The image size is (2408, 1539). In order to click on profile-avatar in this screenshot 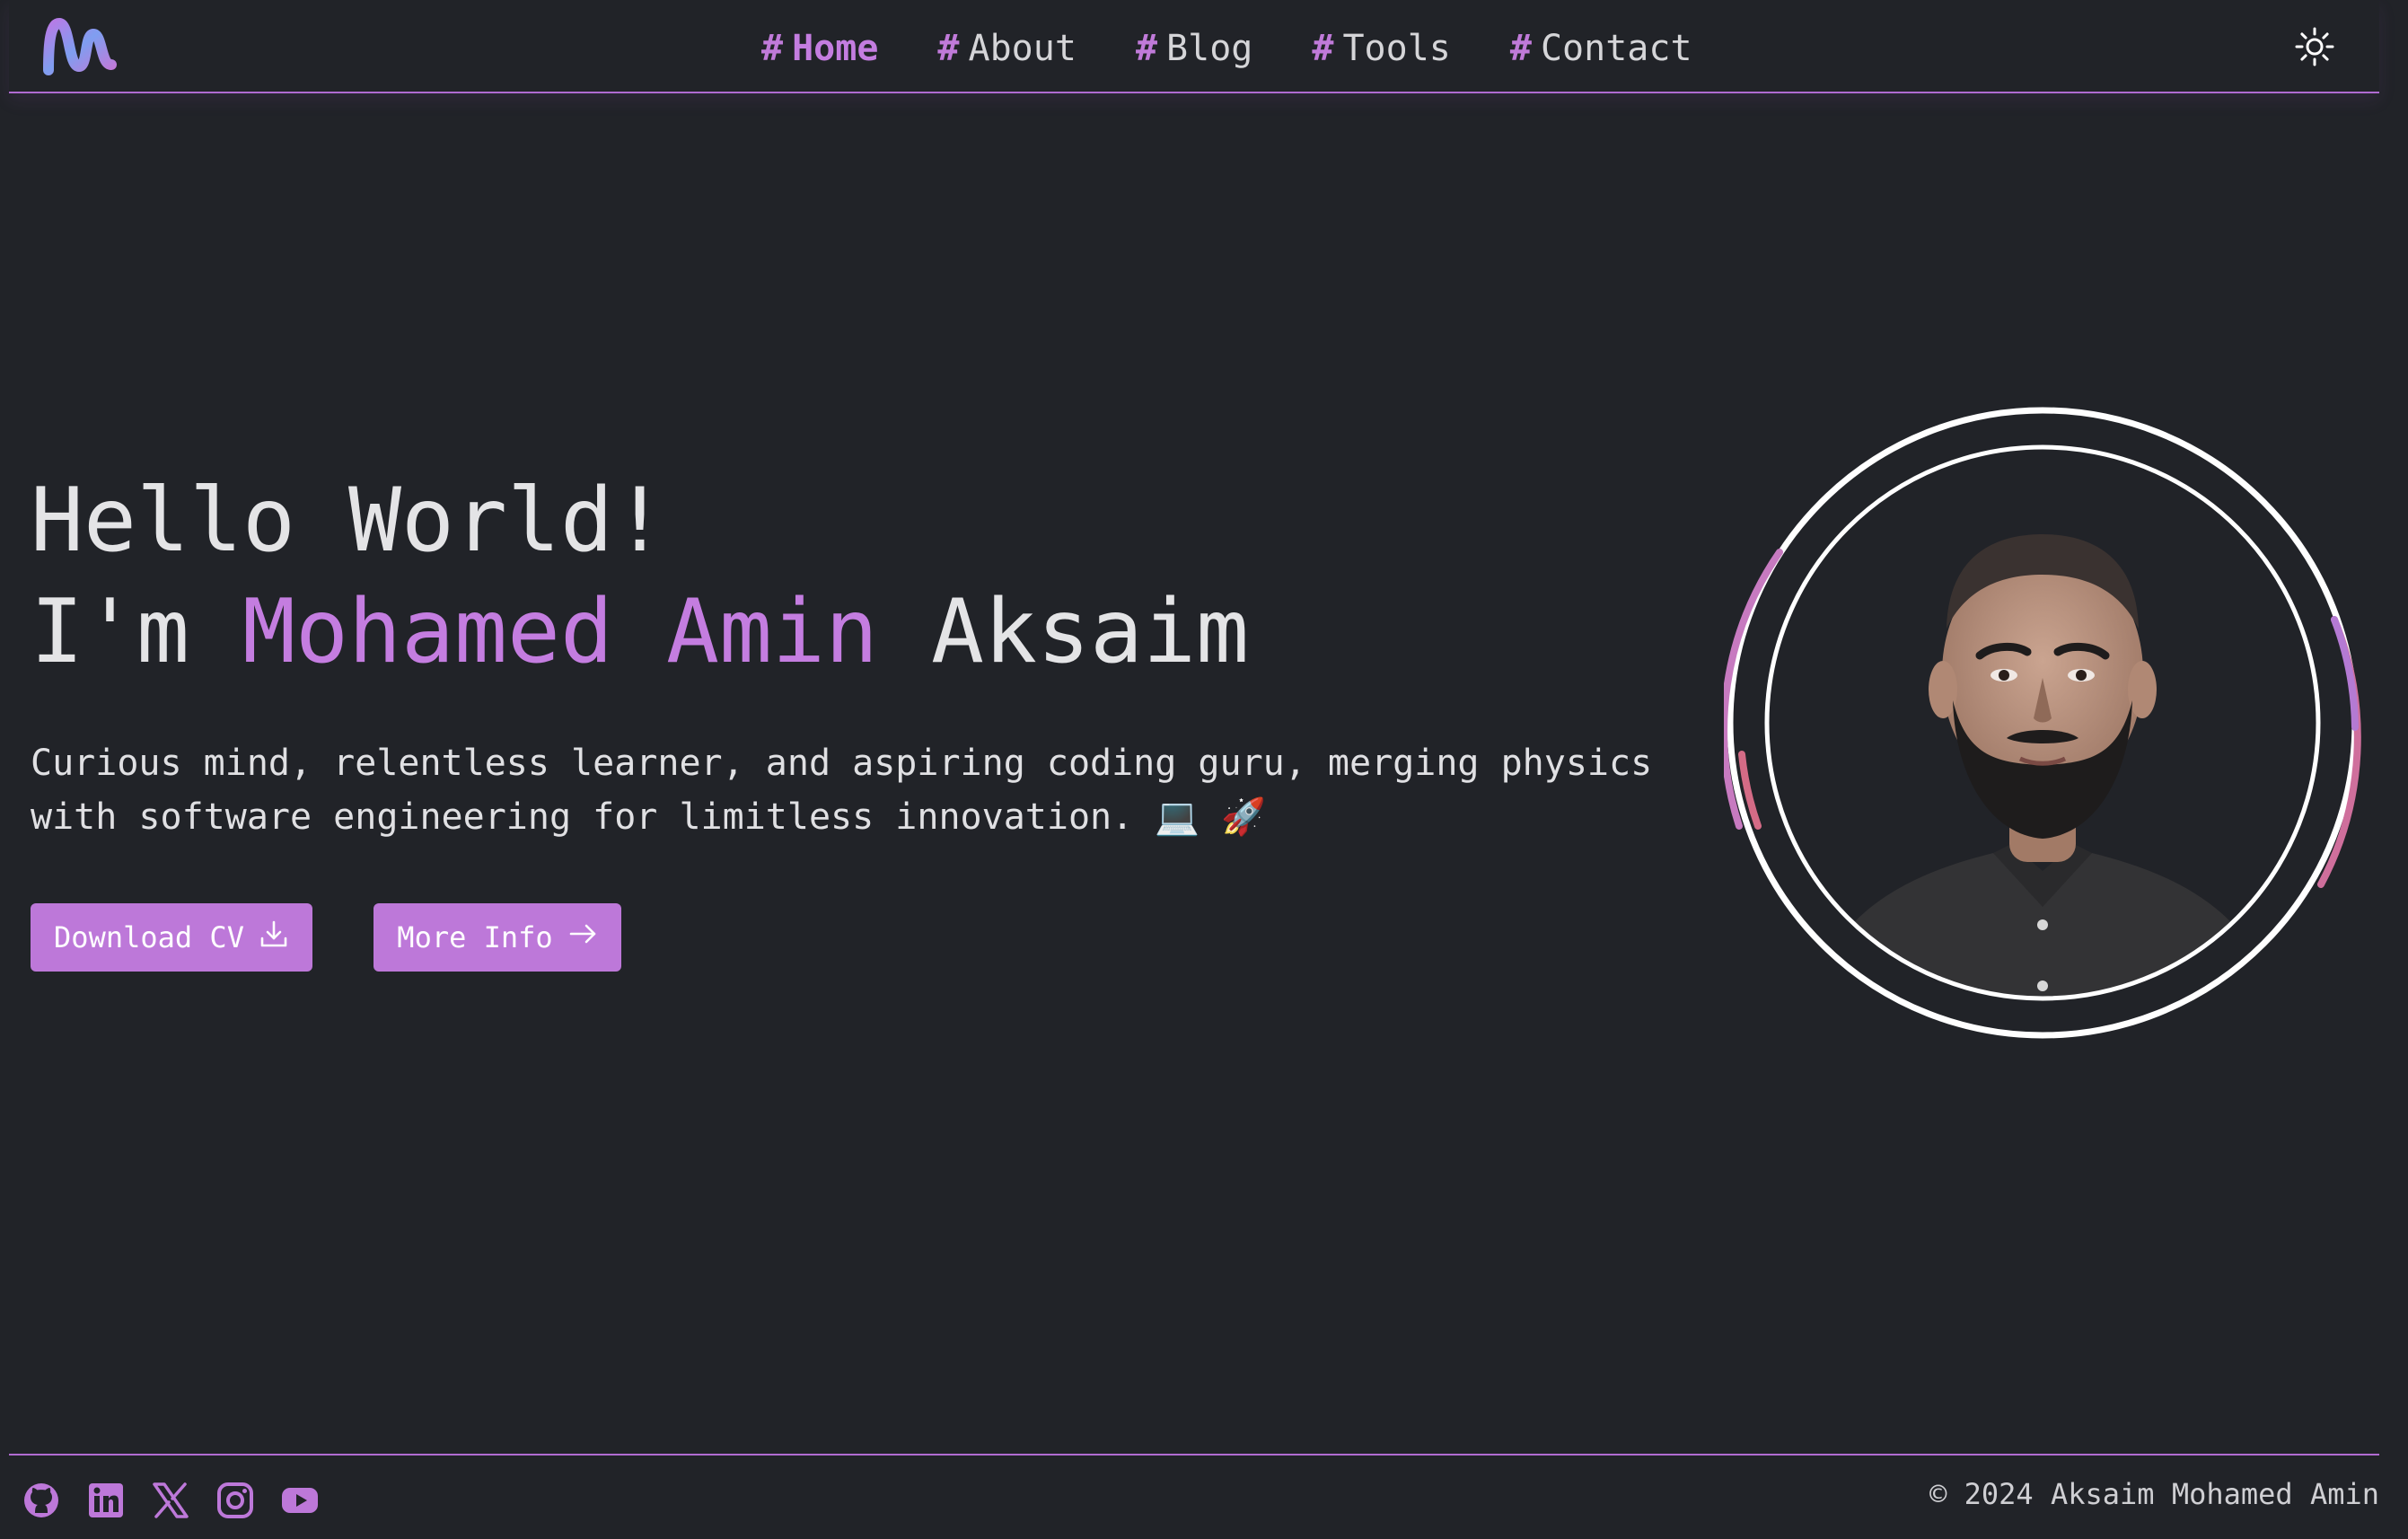, I will do `click(2041, 723)`.